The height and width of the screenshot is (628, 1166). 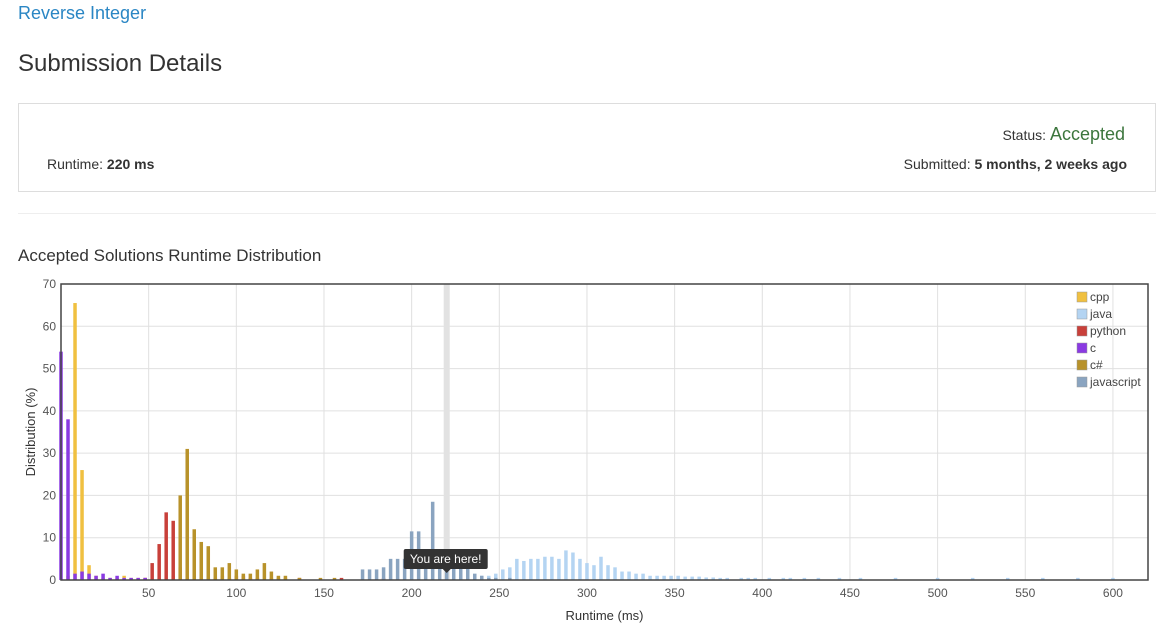 What do you see at coordinates (30, 432) in the screenshot?
I see `y-axis-label: Distribution (%)` at bounding box center [30, 432].